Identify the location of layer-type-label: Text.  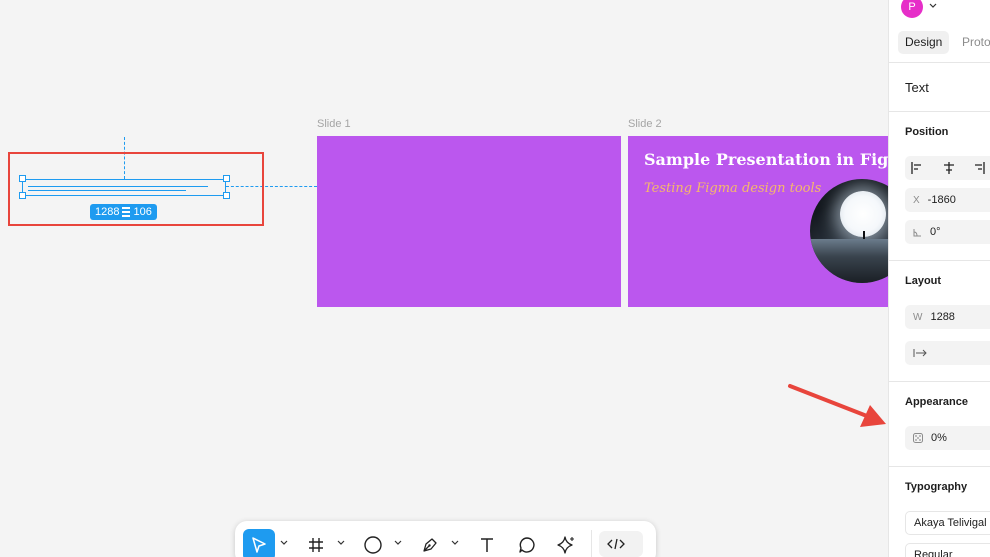
(917, 87).